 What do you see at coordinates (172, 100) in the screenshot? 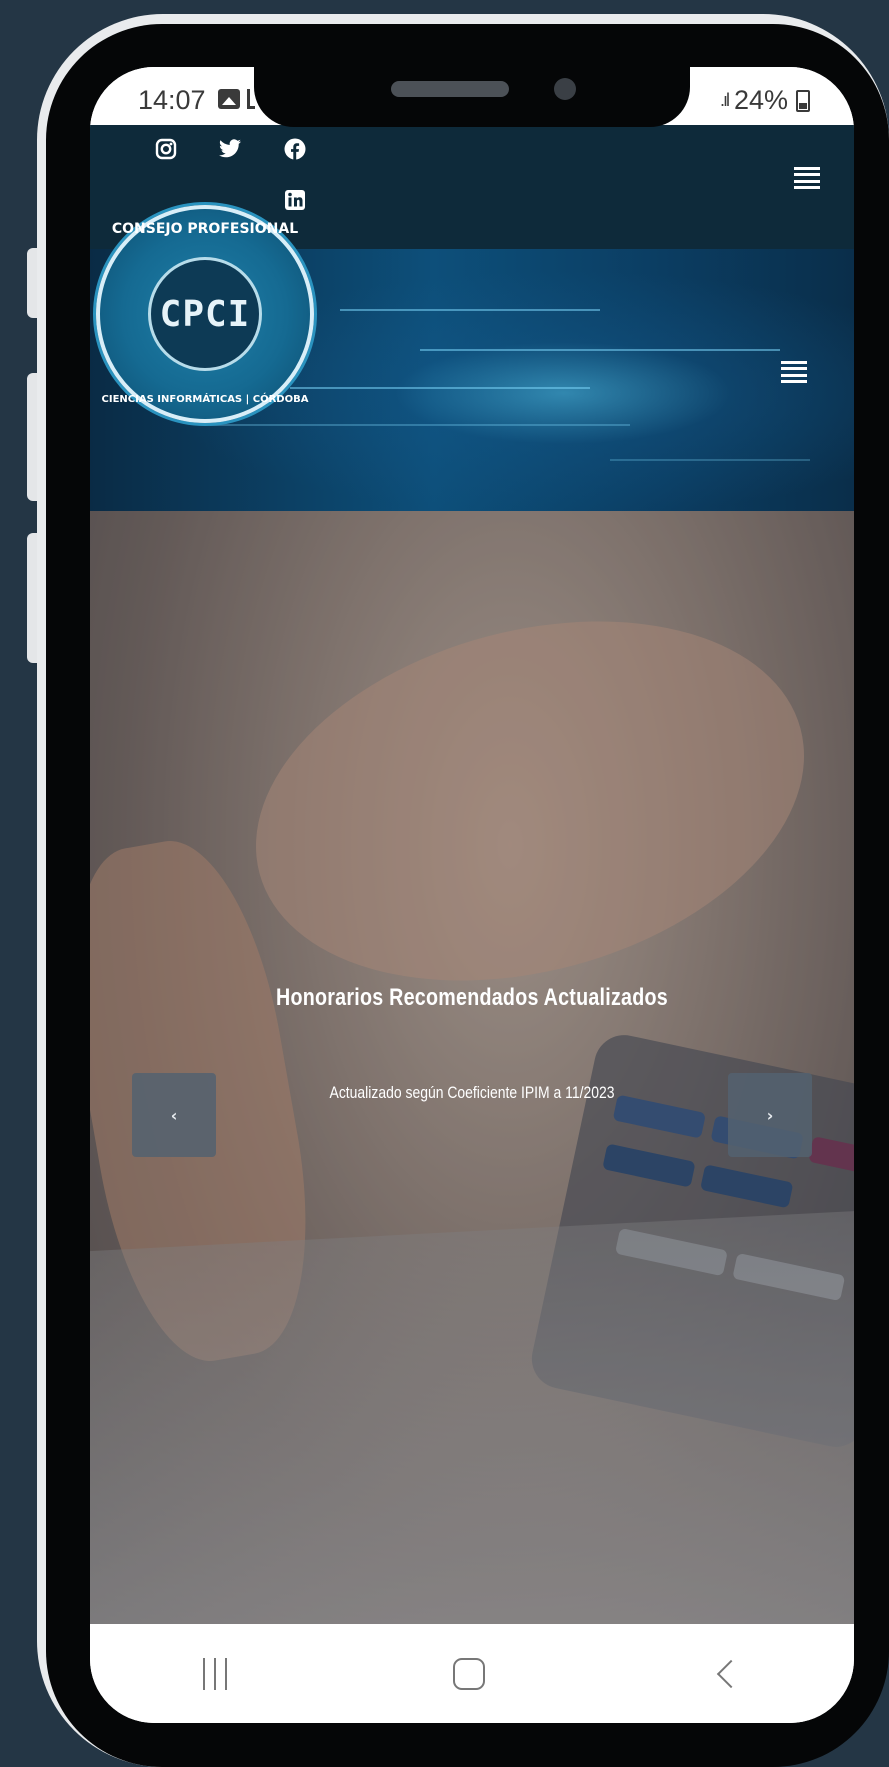
I see `status-time: 14:07` at bounding box center [172, 100].